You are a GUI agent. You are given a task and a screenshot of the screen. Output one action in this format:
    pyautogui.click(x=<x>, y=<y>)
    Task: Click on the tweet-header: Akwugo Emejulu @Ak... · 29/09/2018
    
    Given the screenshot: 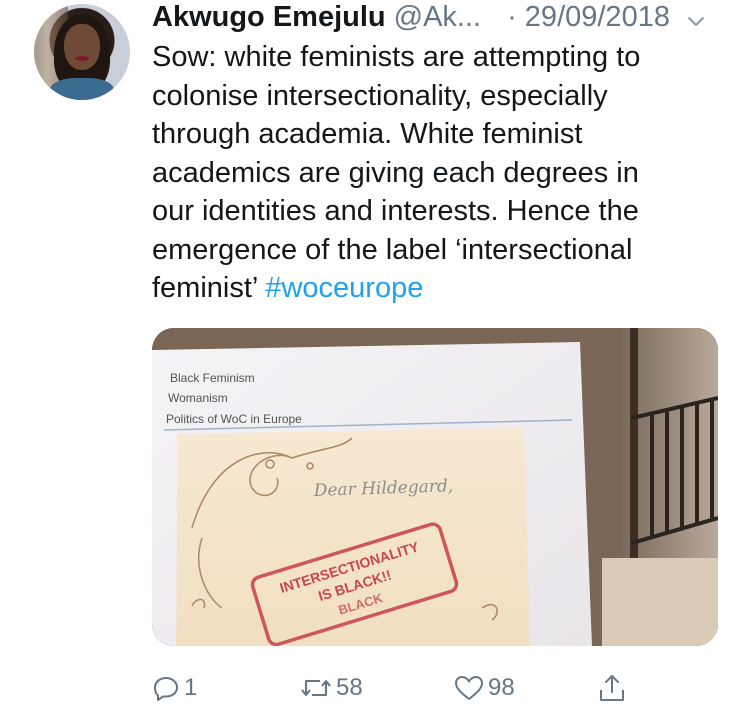 What is the action you would take?
    pyautogui.click(x=442, y=17)
    